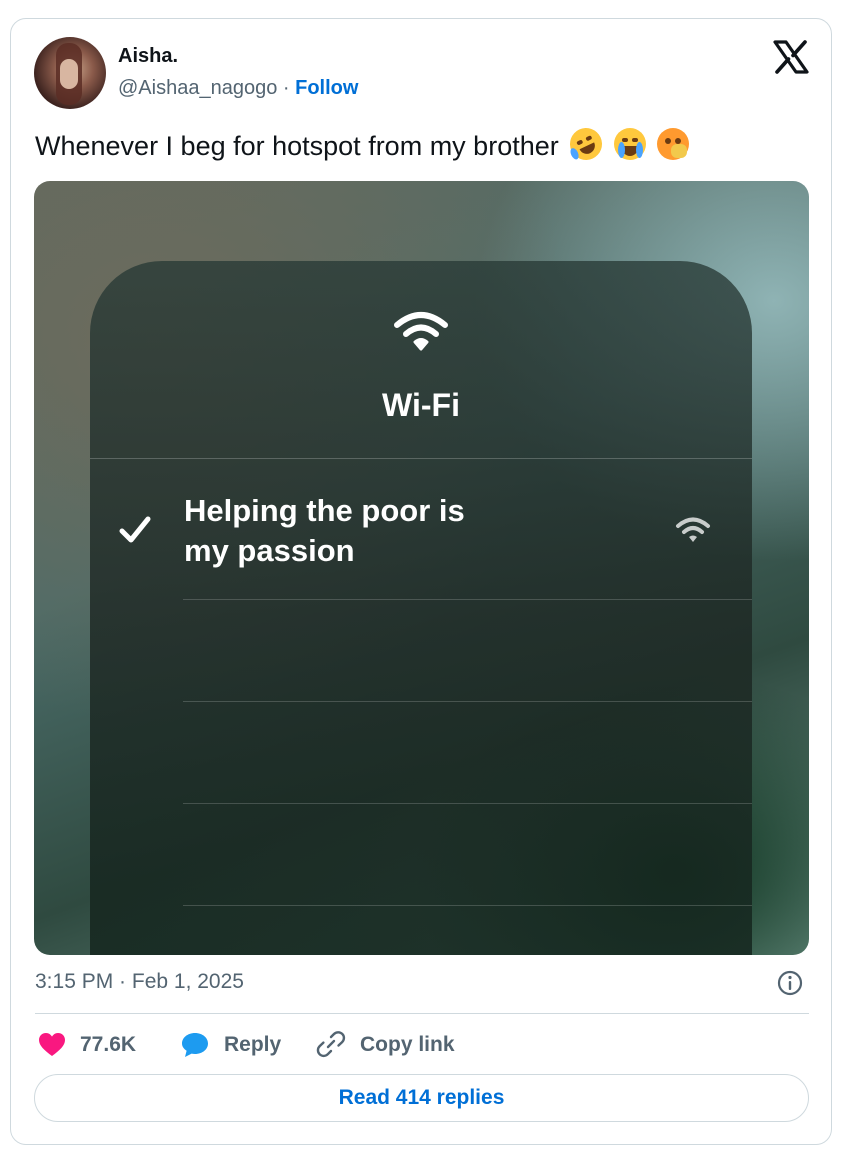  I want to click on face-with-hand-over-mouth-emoji-icon, so click(673, 144).